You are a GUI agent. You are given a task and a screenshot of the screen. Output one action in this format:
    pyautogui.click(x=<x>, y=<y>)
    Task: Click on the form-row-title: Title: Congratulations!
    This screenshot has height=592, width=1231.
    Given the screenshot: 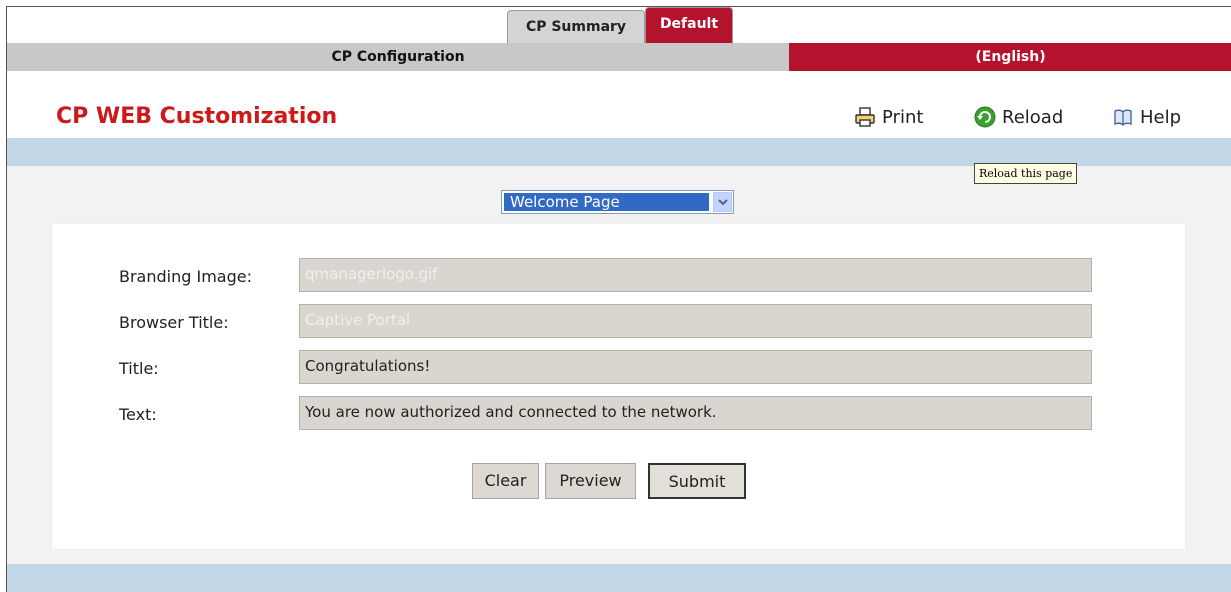 What is the action you would take?
    pyautogui.click(x=618, y=368)
    